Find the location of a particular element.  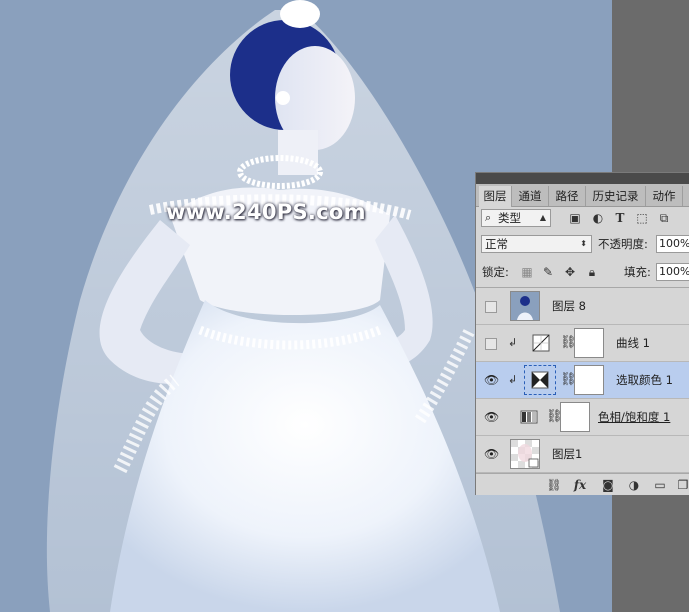

layer-row: 图层 8 is located at coordinates (582, 306).